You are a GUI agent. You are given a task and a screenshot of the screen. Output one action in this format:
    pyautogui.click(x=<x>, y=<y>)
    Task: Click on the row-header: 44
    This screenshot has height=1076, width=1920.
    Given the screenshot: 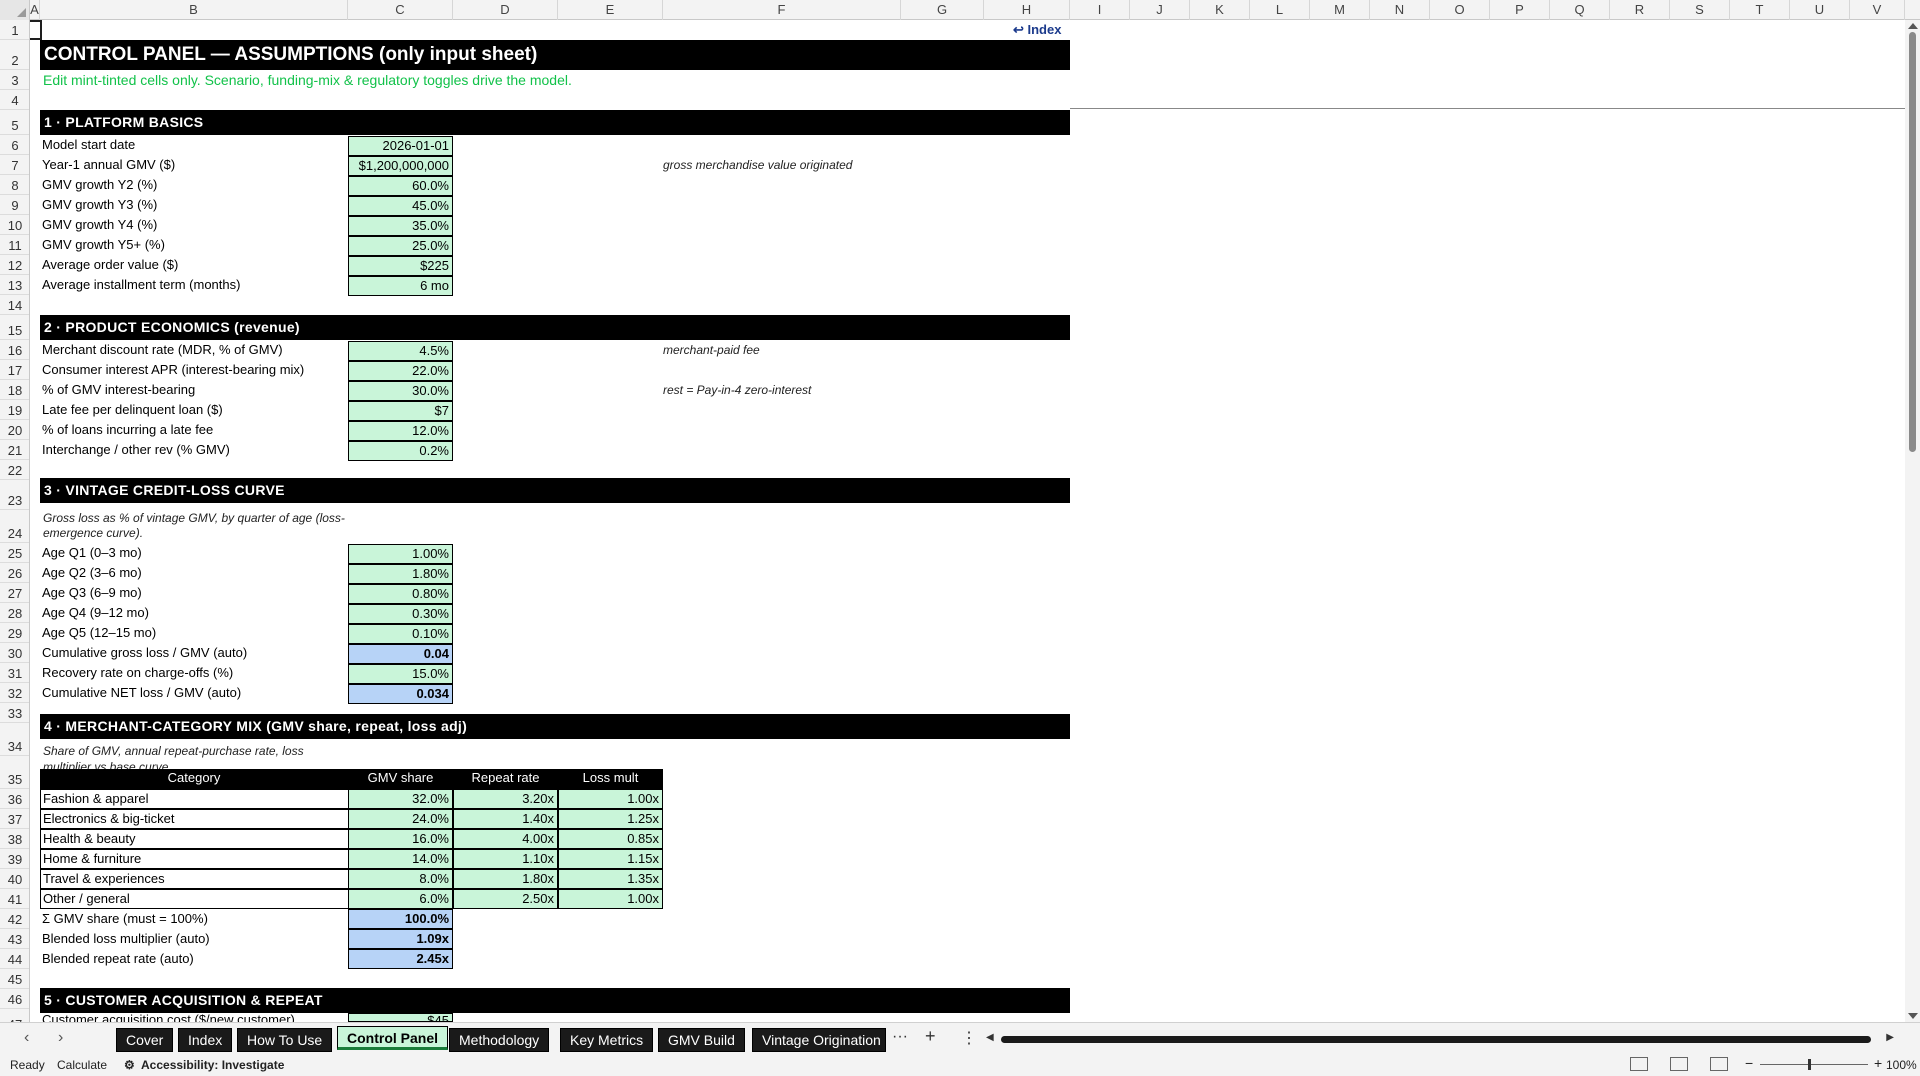 What is the action you would take?
    pyautogui.click(x=14, y=959)
    